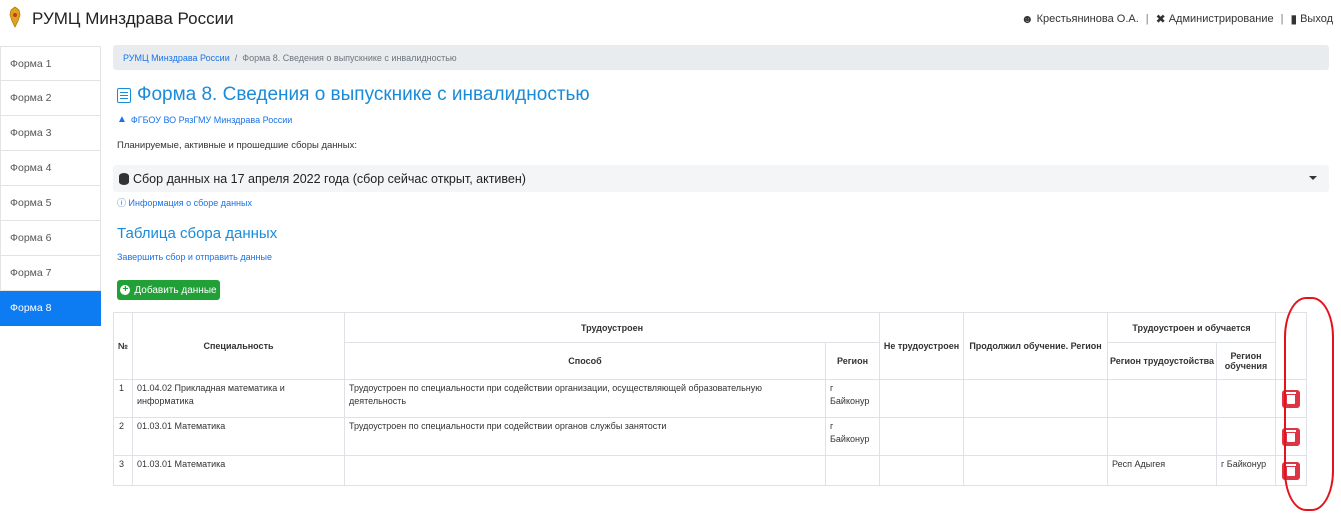 The height and width of the screenshot is (514, 1341). What do you see at coordinates (585, 470) in the screenshot?
I see `cell-method` at bounding box center [585, 470].